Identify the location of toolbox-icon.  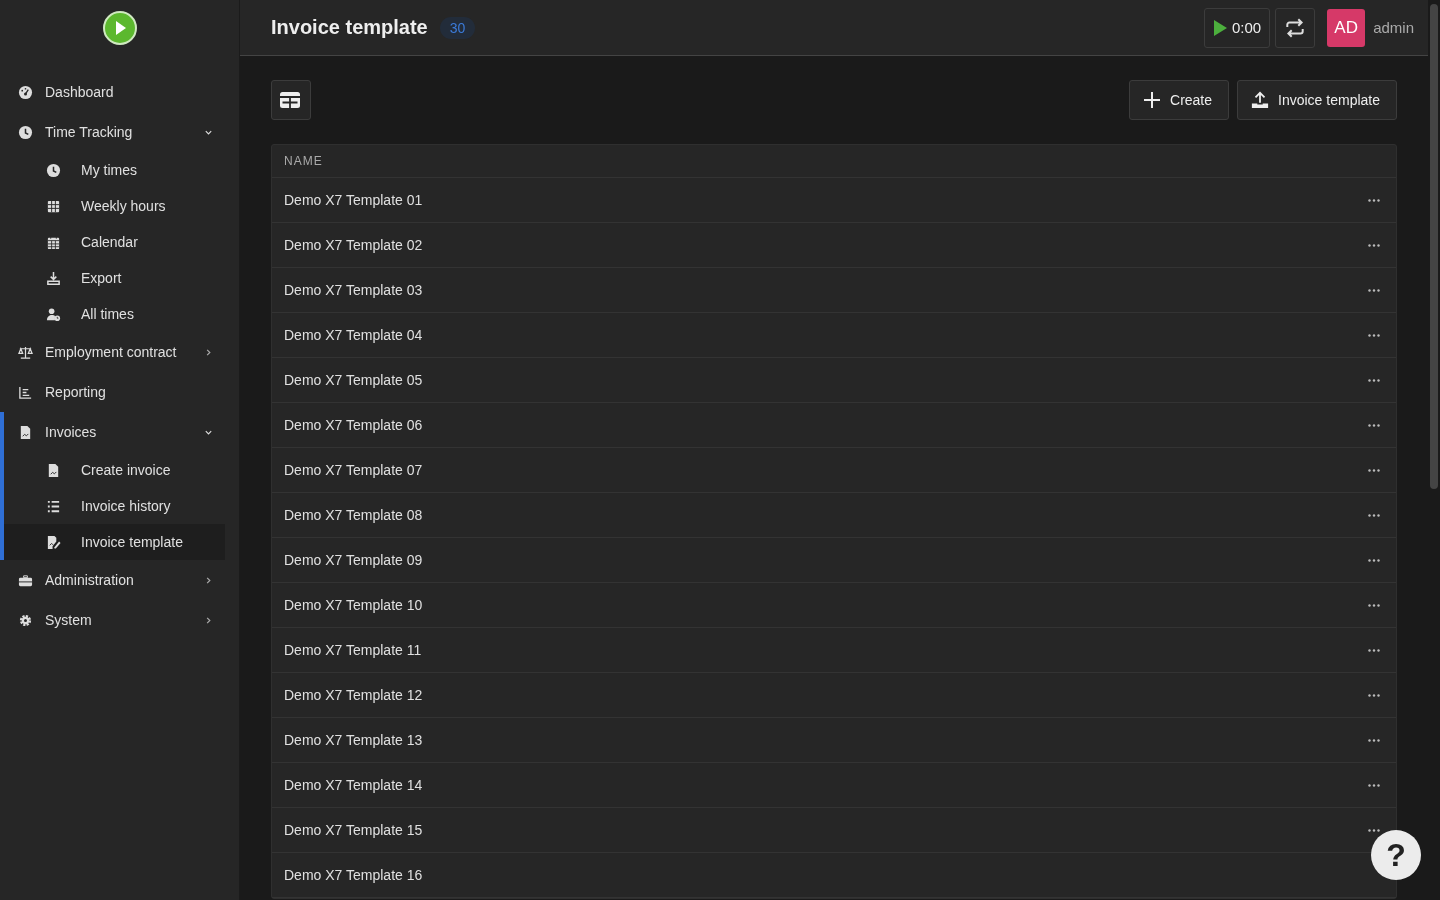
(25, 580).